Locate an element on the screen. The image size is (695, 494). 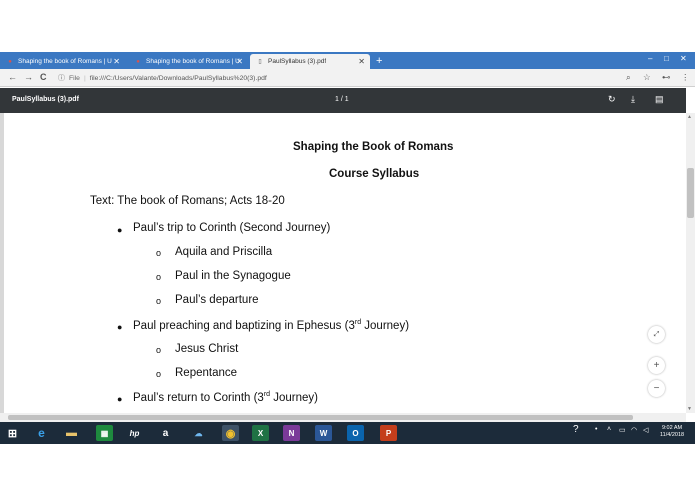
chrome-icon: ◉ is located at coordinates (230, 433).